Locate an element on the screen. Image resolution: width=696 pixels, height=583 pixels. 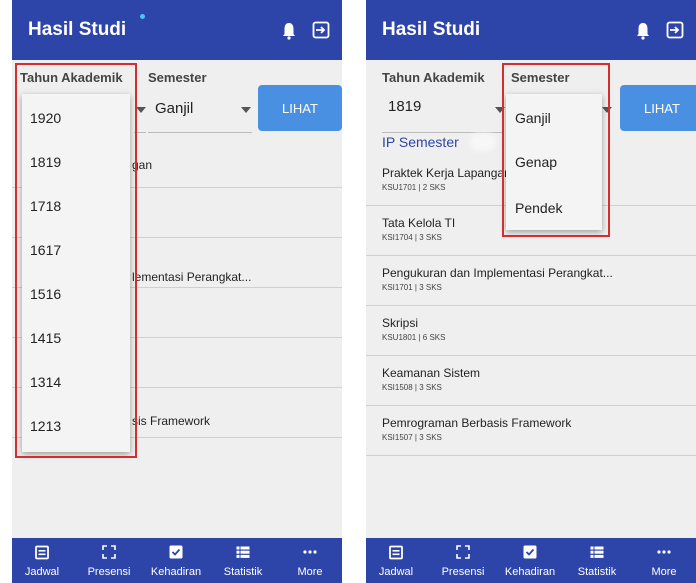
notification-dot is located at coordinates (142, 16).